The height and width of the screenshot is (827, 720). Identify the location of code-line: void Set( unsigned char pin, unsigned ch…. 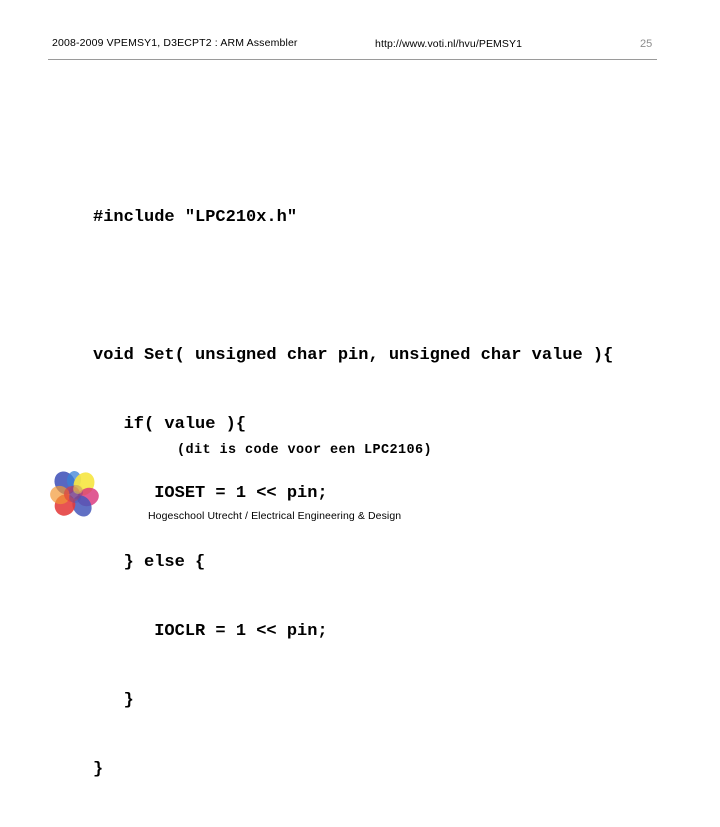
(353, 355).